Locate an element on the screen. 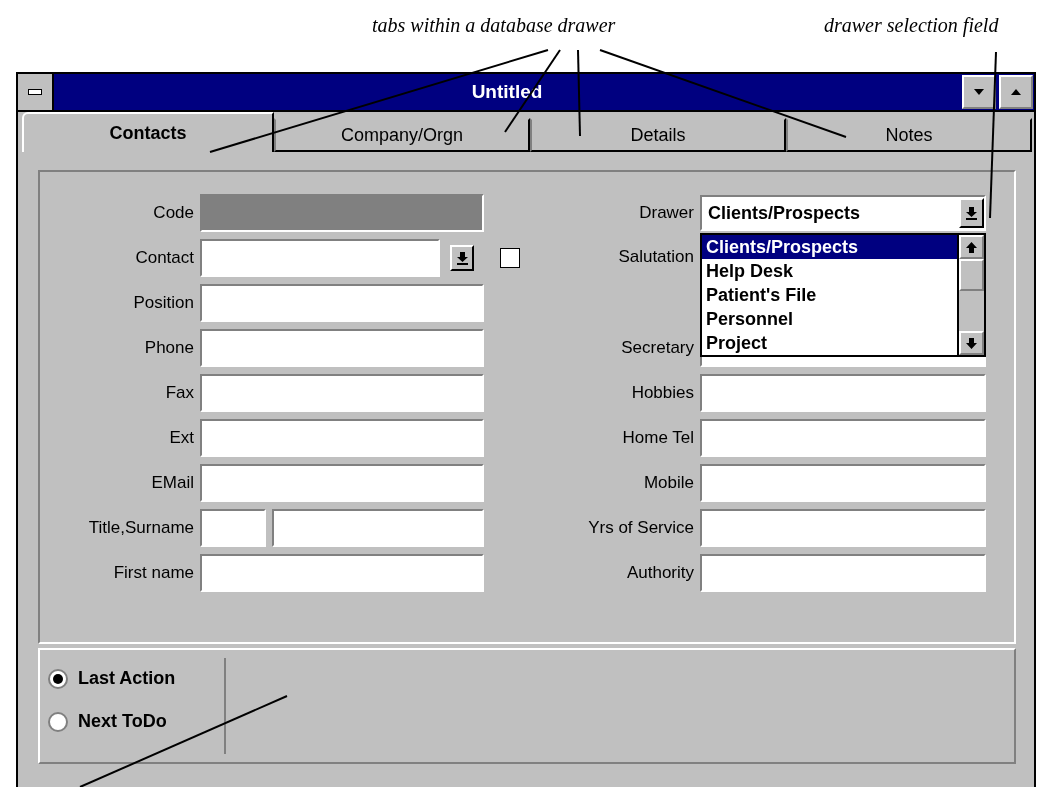 The height and width of the screenshot is (787, 1062). field-label: Drawer is located at coordinates (666, 213).